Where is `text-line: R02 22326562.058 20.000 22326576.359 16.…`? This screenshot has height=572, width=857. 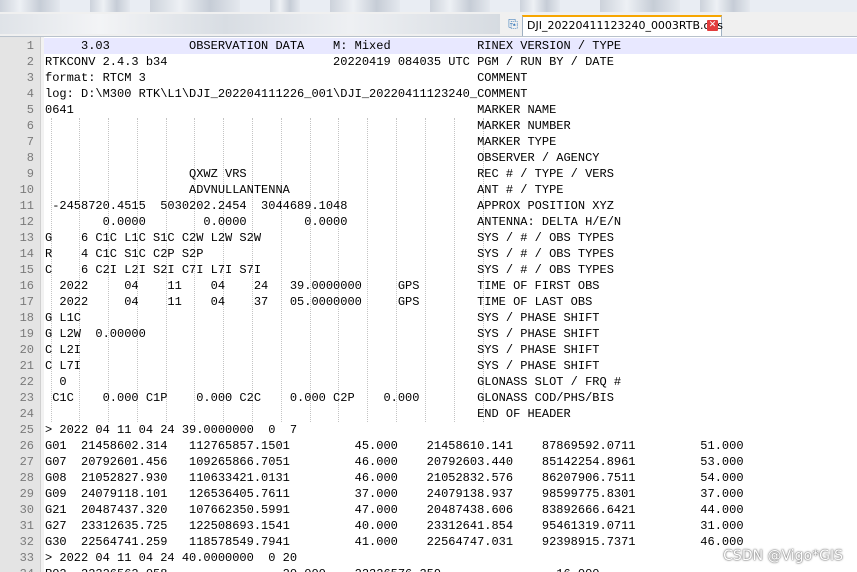 text-line: R02 22326562.058 20.000 22326576.359 16.… is located at coordinates (322, 569).